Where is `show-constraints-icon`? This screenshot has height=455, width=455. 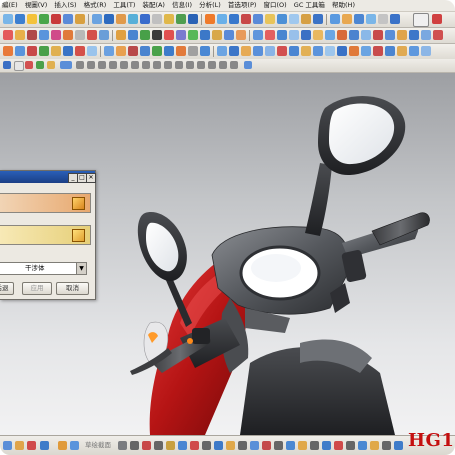
show-constraints-icon is located at coordinates (374, 445).